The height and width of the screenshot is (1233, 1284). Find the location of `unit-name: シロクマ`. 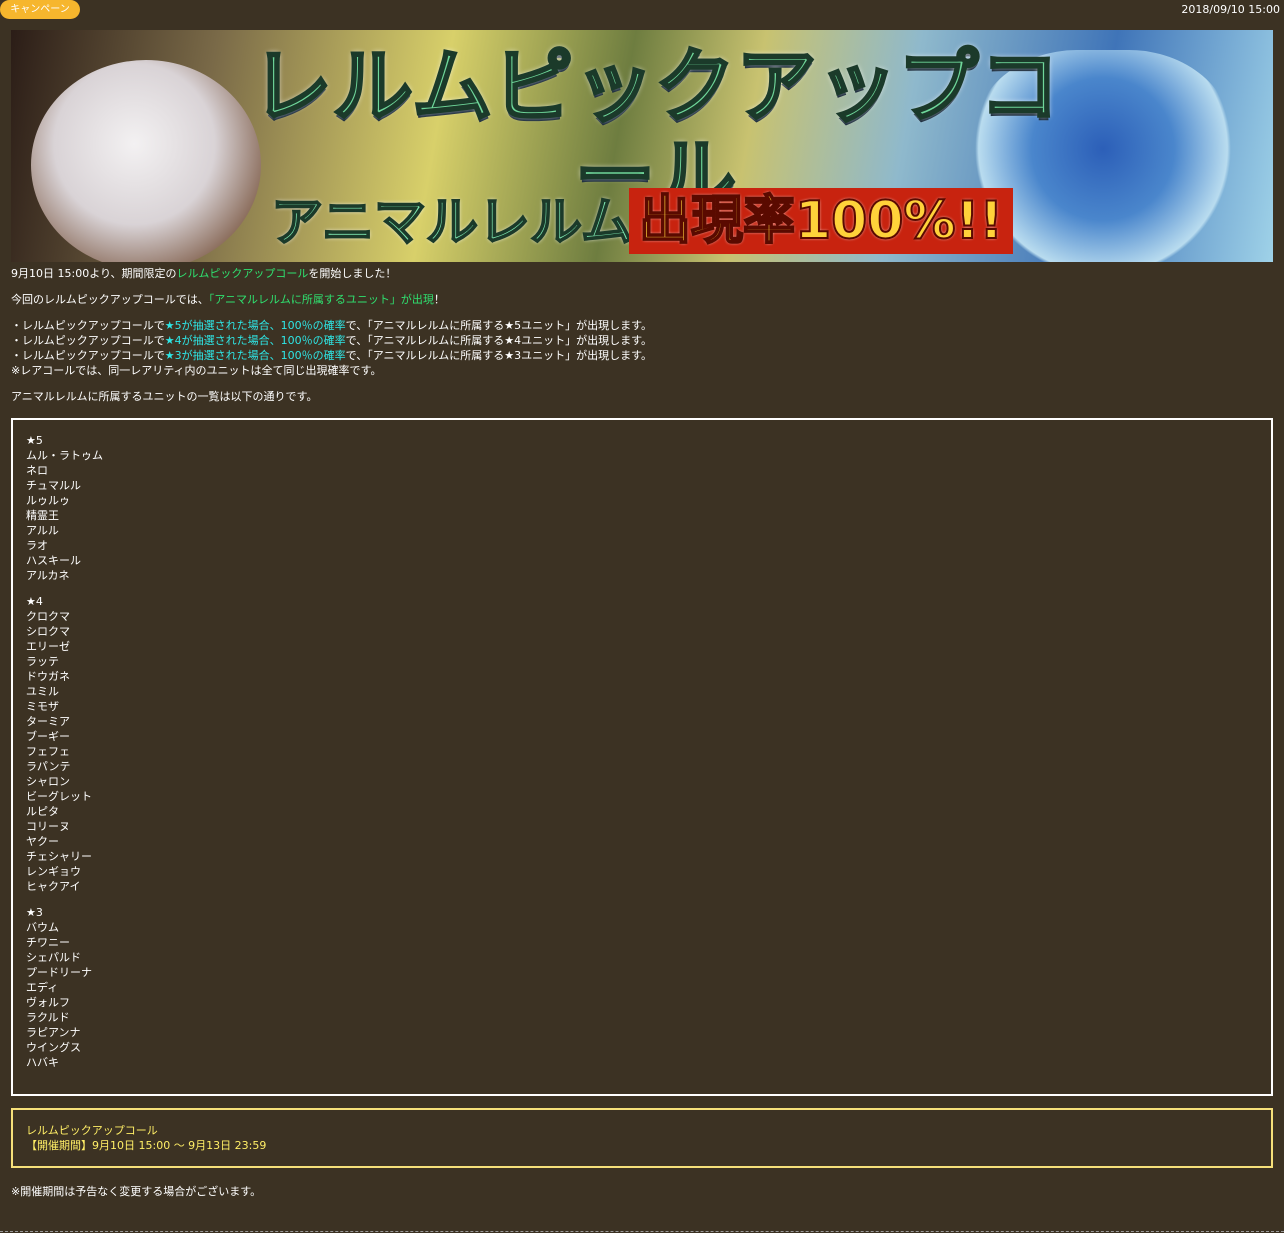

unit-name: シロクマ is located at coordinates (48, 631).